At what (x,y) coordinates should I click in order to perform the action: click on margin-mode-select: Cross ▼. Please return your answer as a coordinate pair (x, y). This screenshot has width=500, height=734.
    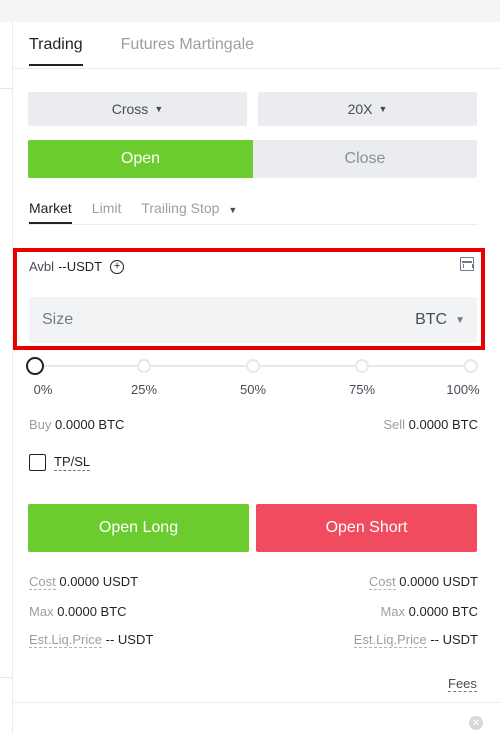
    Looking at the image, I should click on (137, 109).